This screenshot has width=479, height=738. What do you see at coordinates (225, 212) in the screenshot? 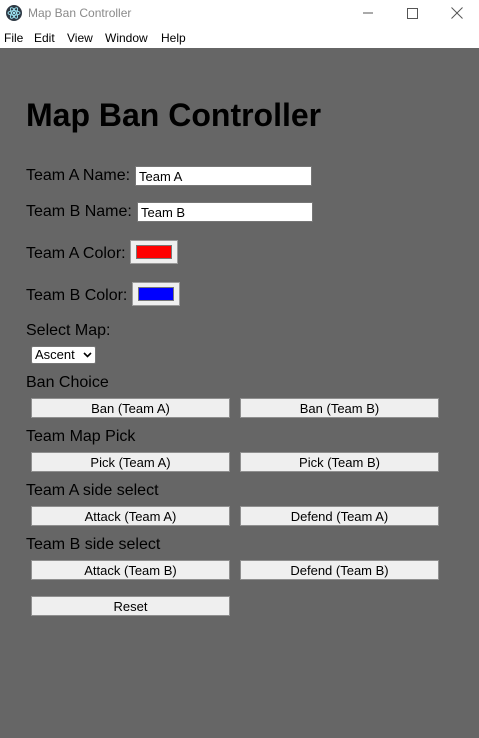
I see `team-b-name-input` at bounding box center [225, 212].